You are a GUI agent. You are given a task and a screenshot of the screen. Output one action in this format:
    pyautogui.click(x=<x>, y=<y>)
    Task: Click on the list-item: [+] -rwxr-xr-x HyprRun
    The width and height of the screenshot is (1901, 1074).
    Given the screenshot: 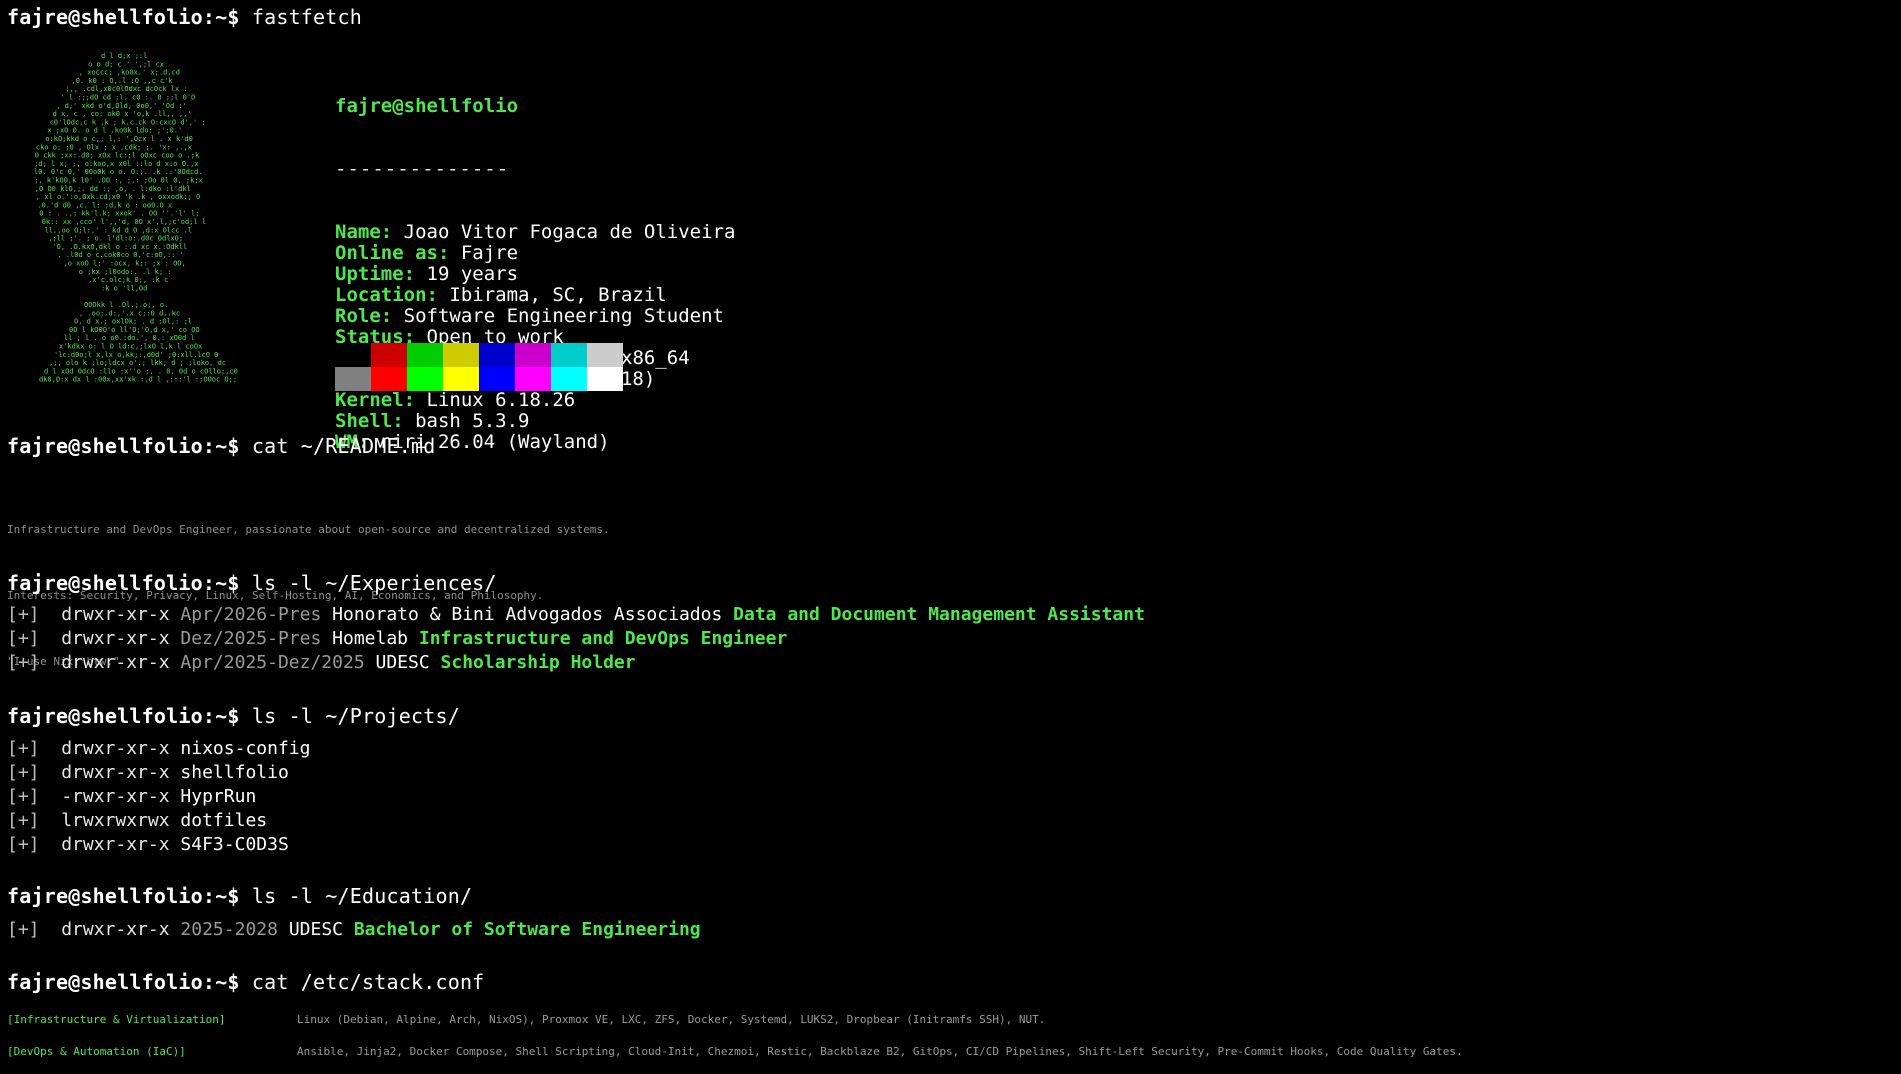 What is the action you would take?
    pyautogui.click(x=158, y=797)
    